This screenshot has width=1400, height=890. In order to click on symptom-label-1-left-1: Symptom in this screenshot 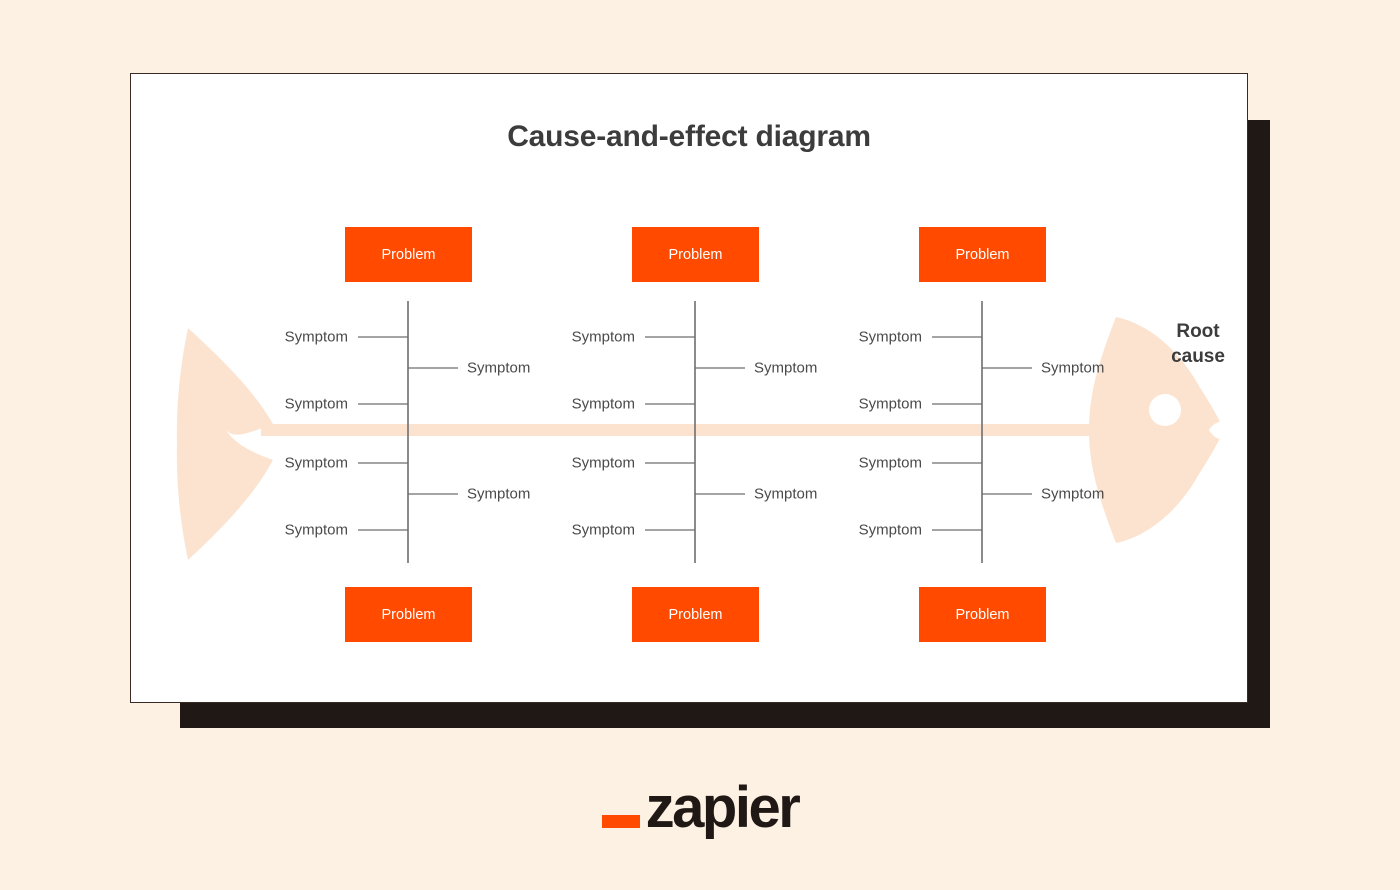, I will do `click(316, 337)`.